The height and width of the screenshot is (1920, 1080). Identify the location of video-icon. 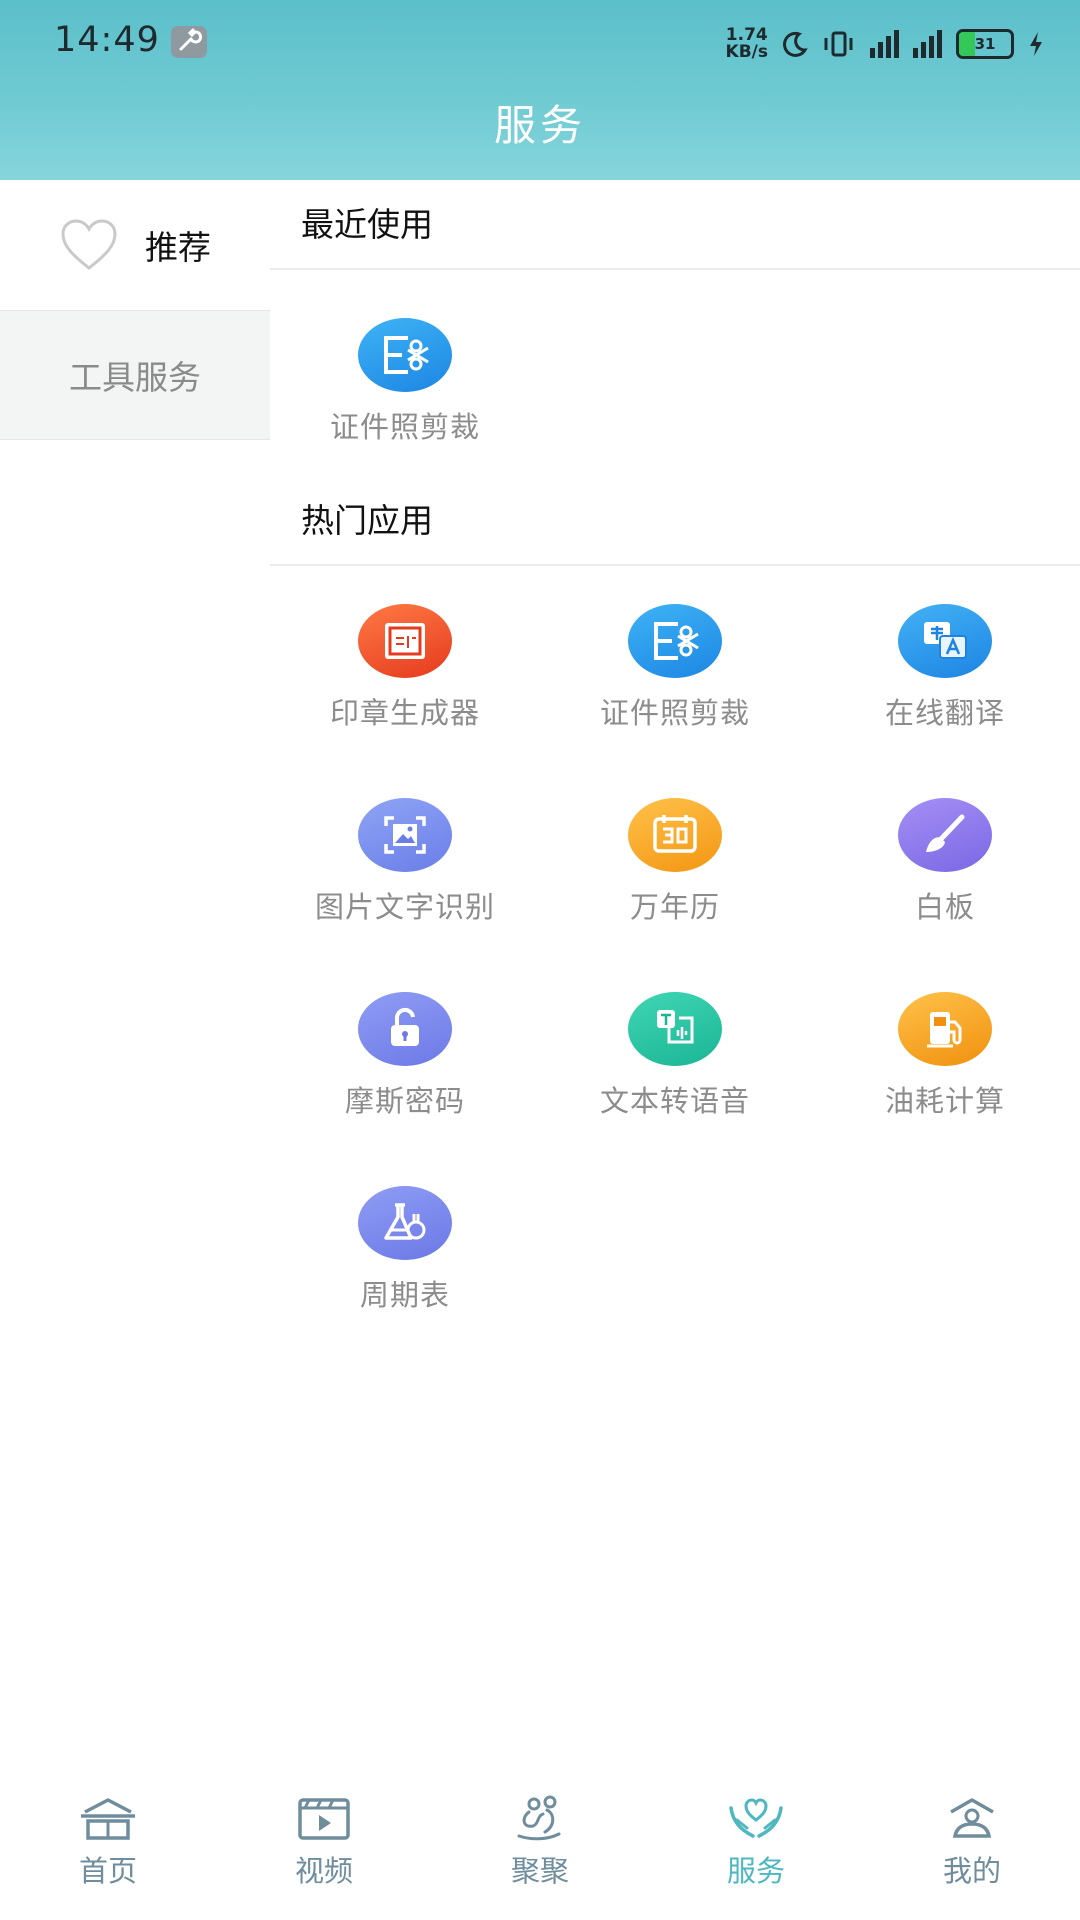
(324, 1819).